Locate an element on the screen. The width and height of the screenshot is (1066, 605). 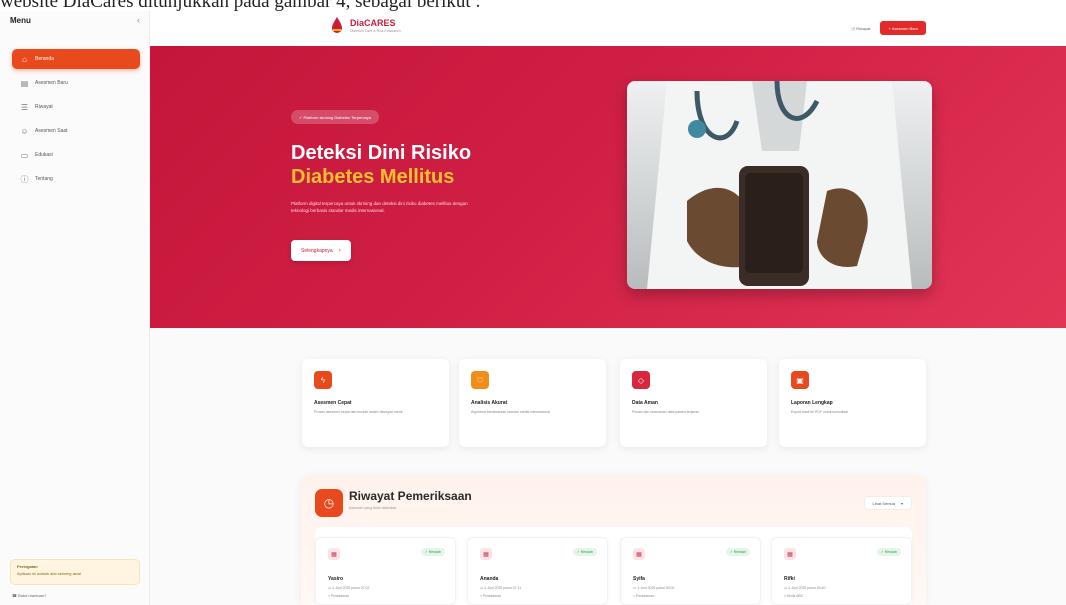
chevron-left-icon: ‹ is located at coordinates (138, 20).